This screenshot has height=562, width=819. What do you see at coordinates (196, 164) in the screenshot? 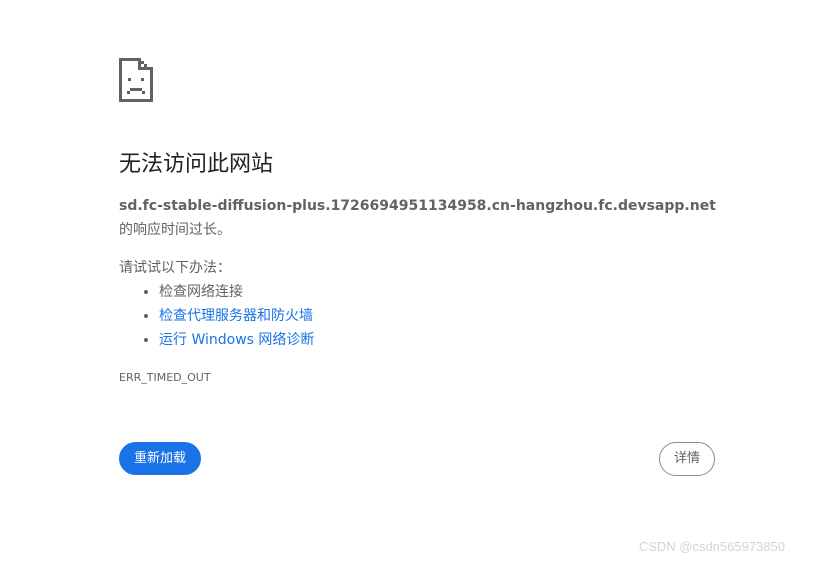
I see `page-title: 无法访问此网站` at bounding box center [196, 164].